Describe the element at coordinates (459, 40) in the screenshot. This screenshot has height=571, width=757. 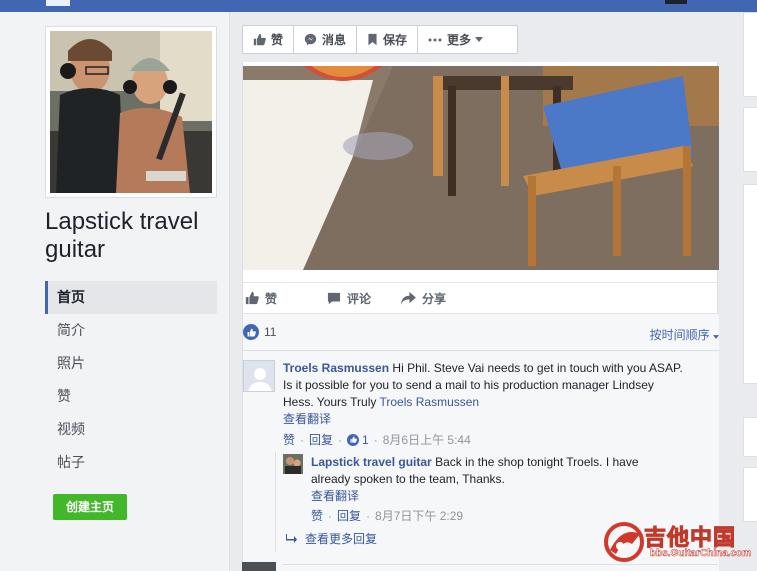
I see `more-label: 更多` at that location.